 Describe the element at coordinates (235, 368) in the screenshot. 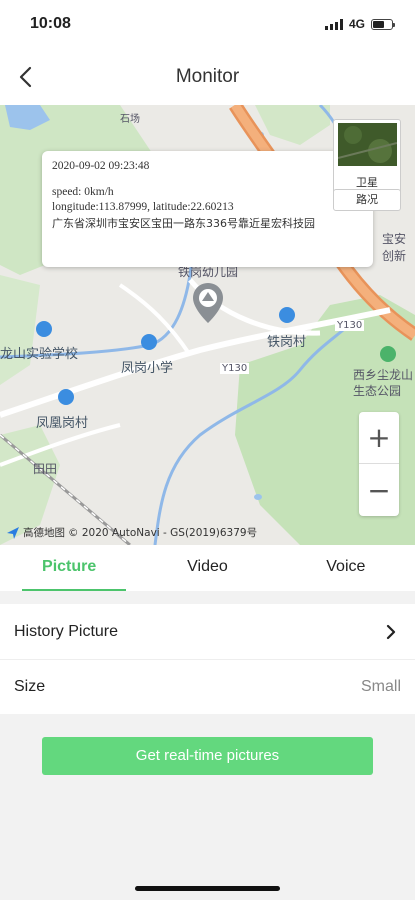

I see `map-label-road-2: Y130` at that location.